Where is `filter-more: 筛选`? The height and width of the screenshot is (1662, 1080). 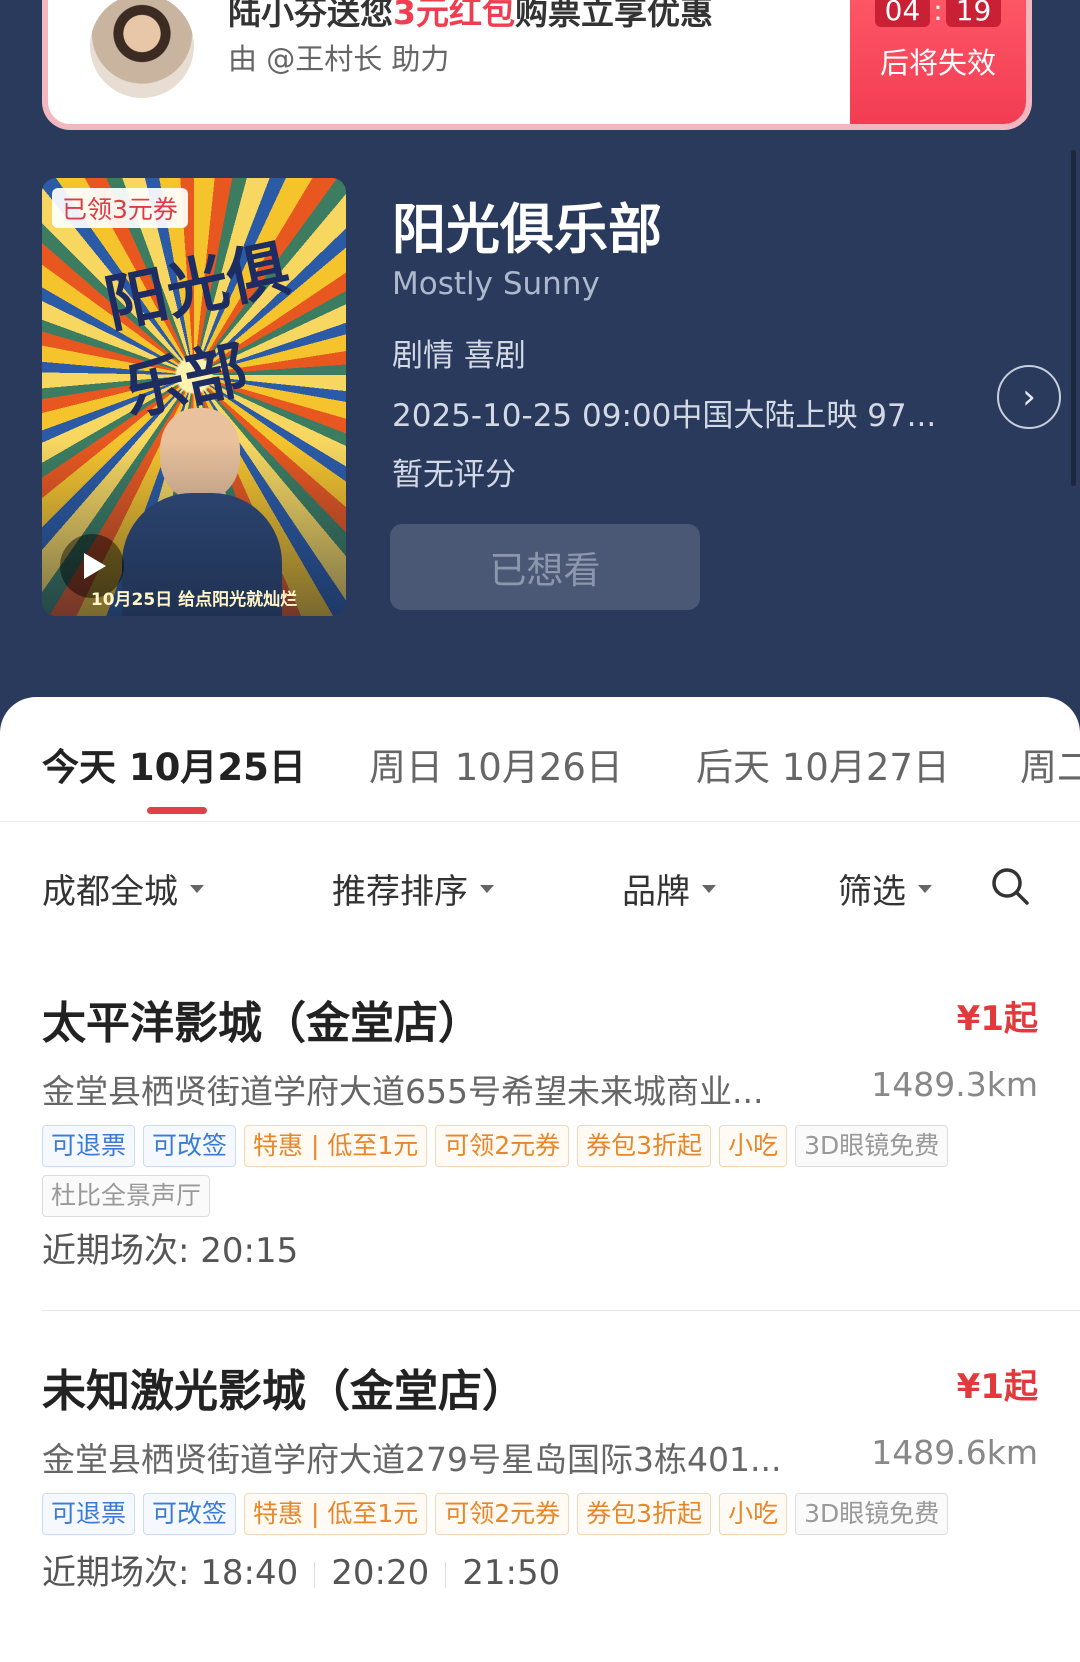
filter-more: 筛选 is located at coordinates (885, 888).